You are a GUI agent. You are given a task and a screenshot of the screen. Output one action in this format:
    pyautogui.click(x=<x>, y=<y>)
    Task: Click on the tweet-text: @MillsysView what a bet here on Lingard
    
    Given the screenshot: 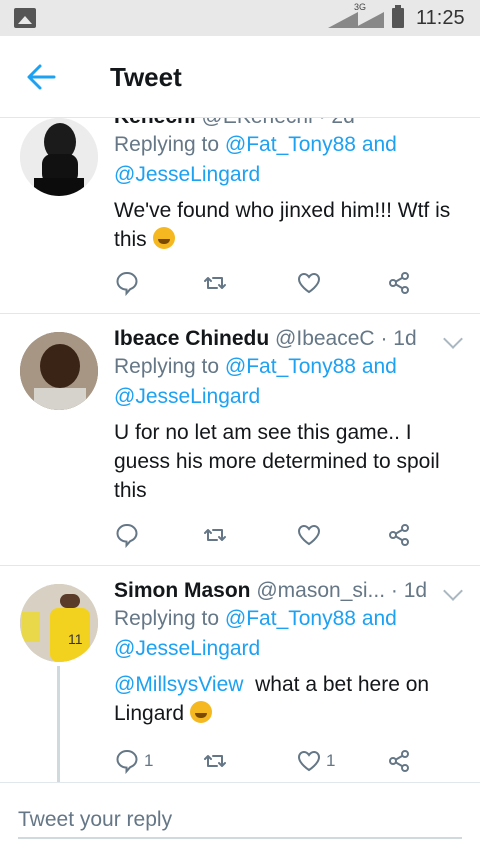 What is the action you would take?
    pyautogui.click(x=287, y=699)
    